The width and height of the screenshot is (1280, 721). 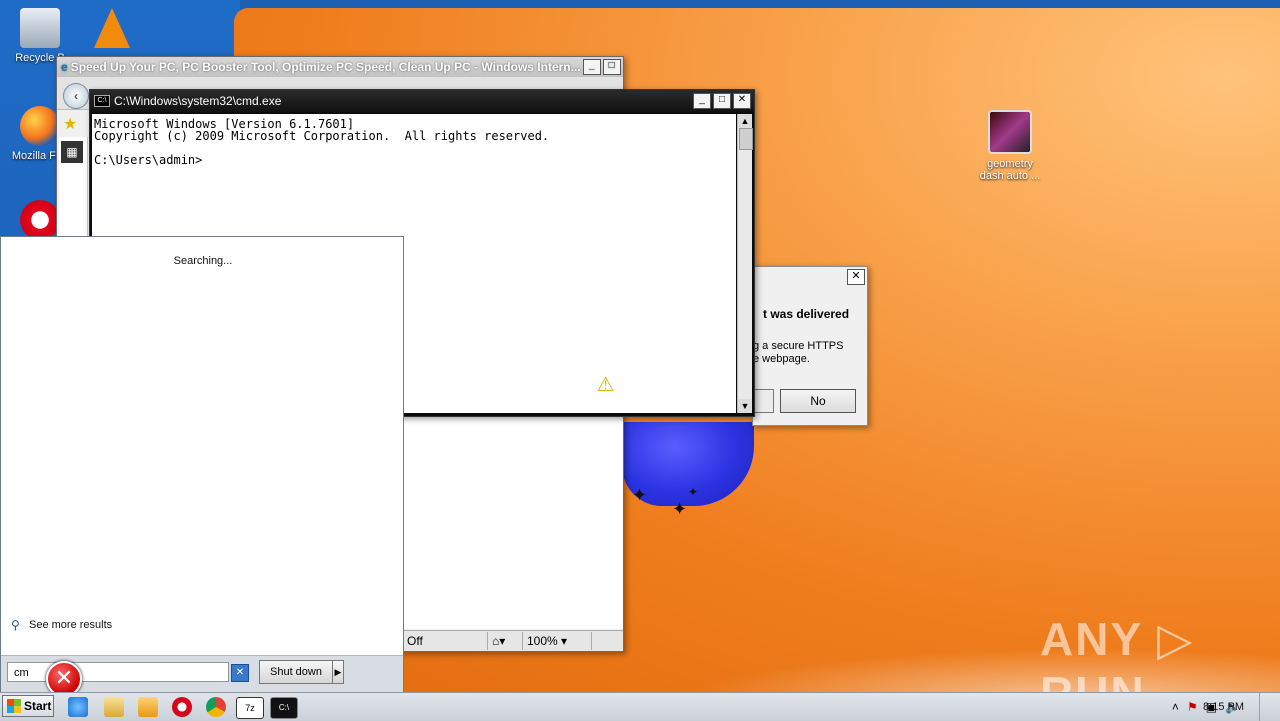 What do you see at coordinates (40, 28) in the screenshot?
I see `recycle-bin-icon` at bounding box center [40, 28].